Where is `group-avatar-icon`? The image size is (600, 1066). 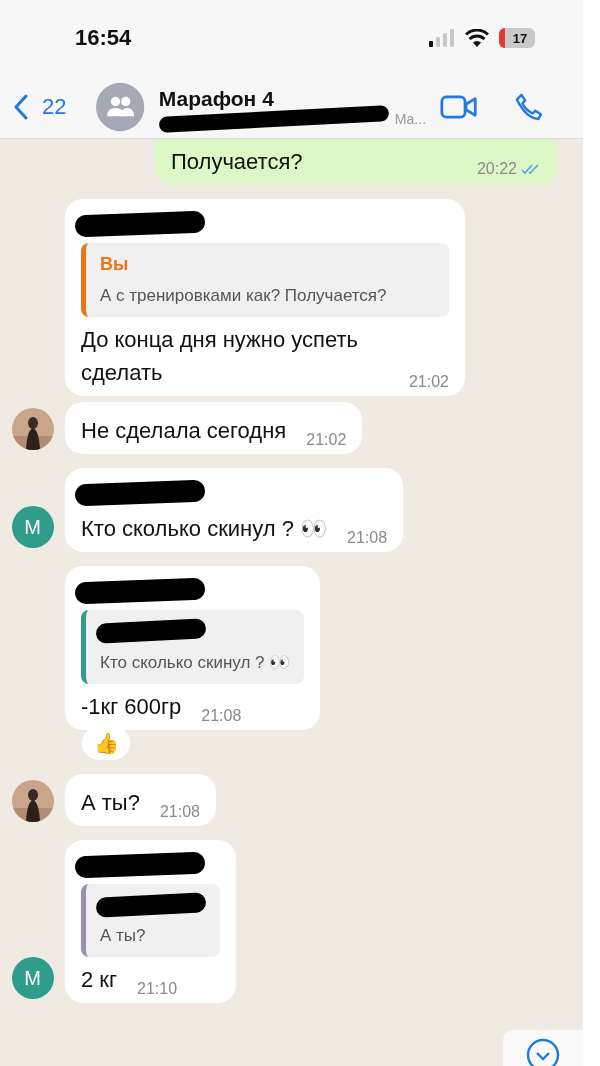 group-avatar-icon is located at coordinates (120, 107).